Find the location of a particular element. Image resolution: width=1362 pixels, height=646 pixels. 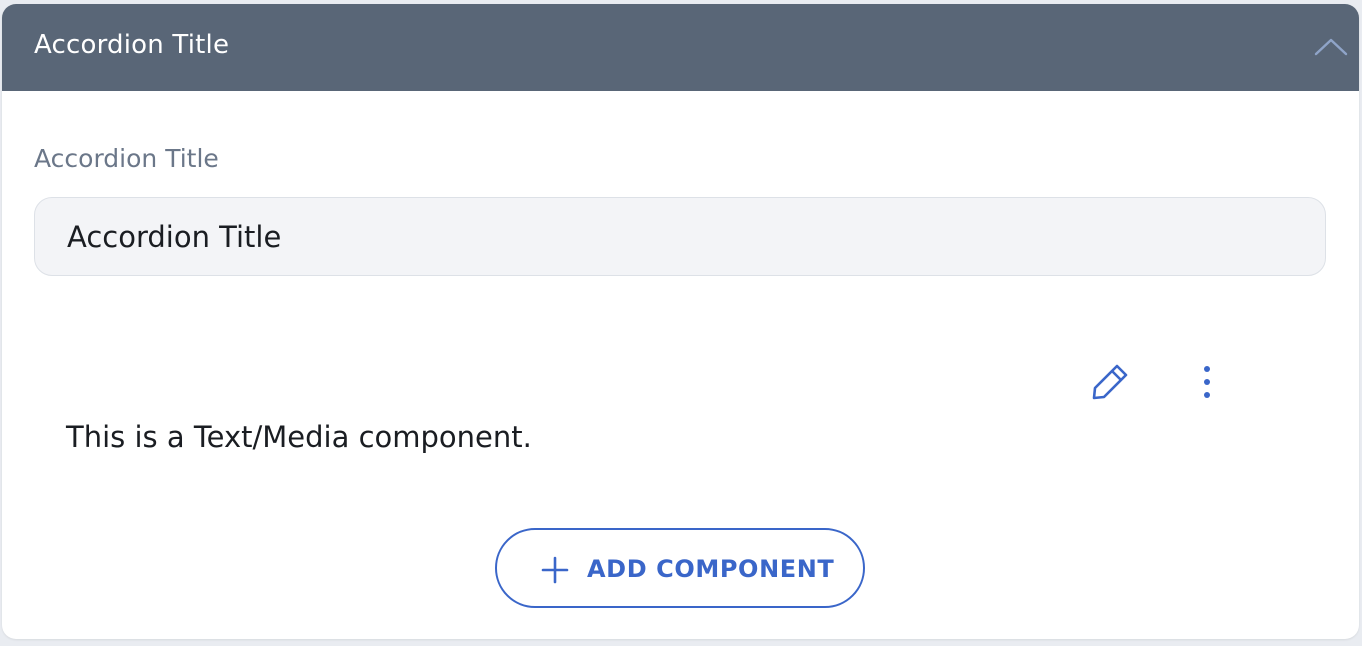

component-text: This is a Text/Media component. is located at coordinates (299, 437).